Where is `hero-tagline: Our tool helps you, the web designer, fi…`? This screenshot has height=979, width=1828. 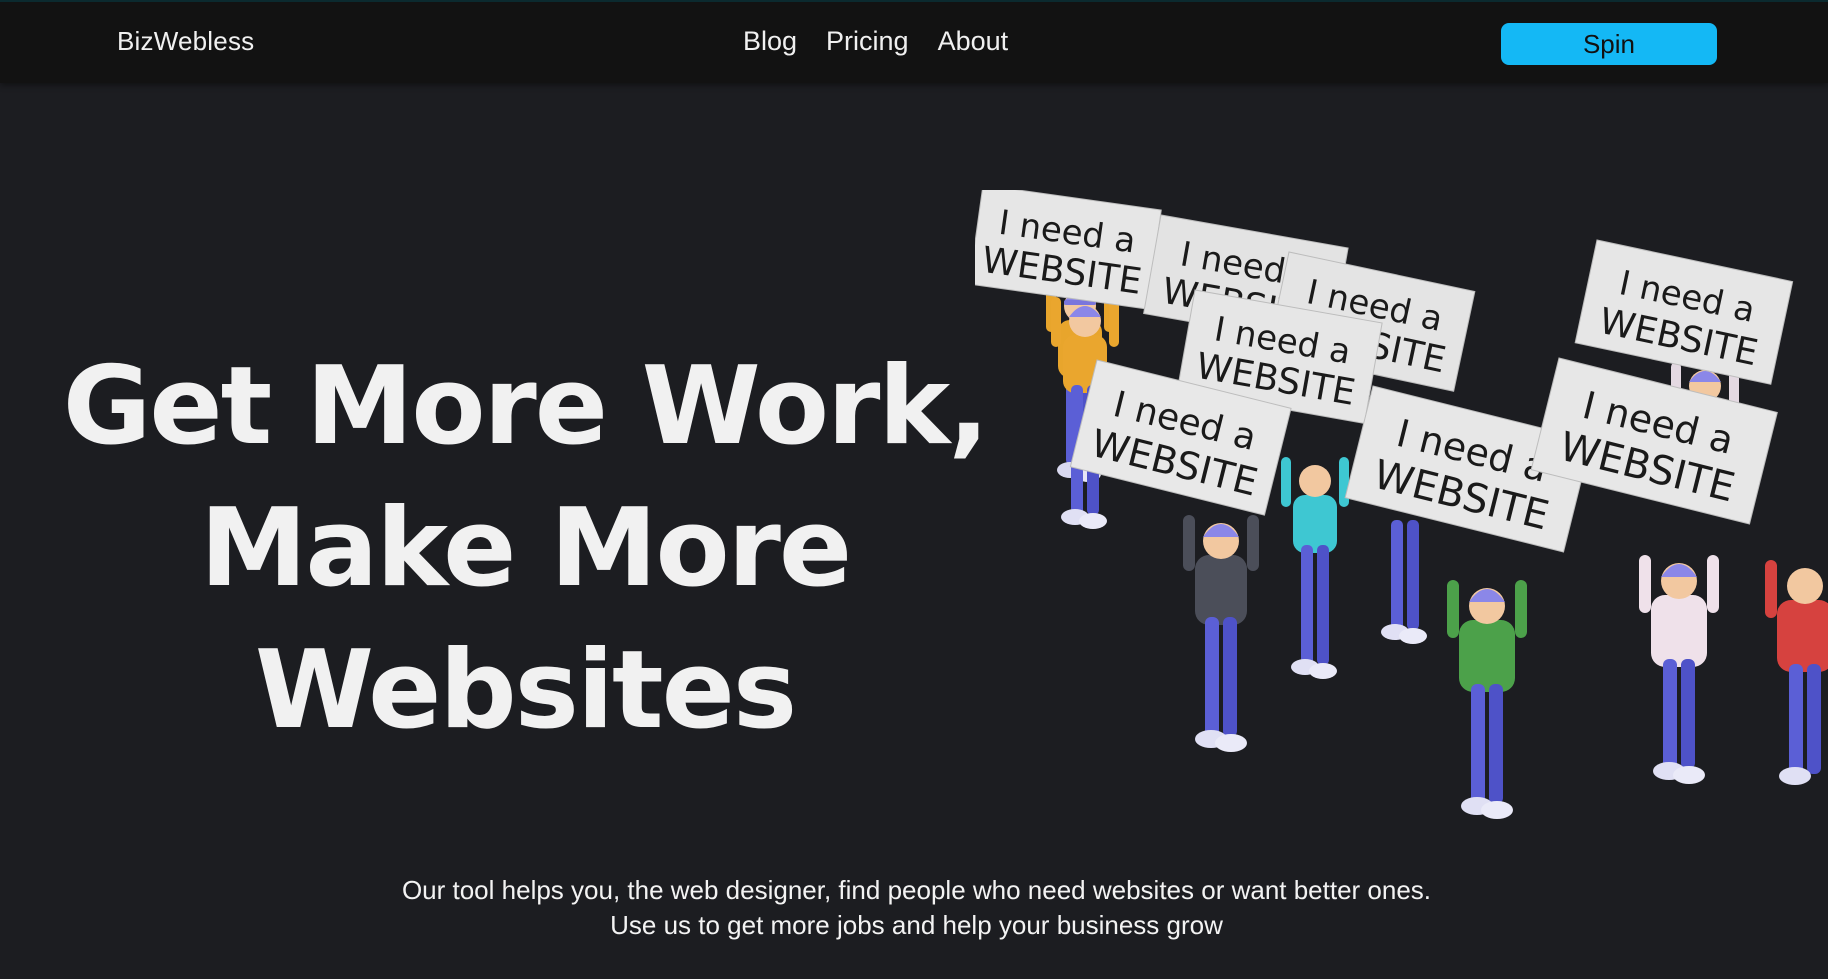 hero-tagline: Our tool helps you, the web designer, fi… is located at coordinates (914, 908).